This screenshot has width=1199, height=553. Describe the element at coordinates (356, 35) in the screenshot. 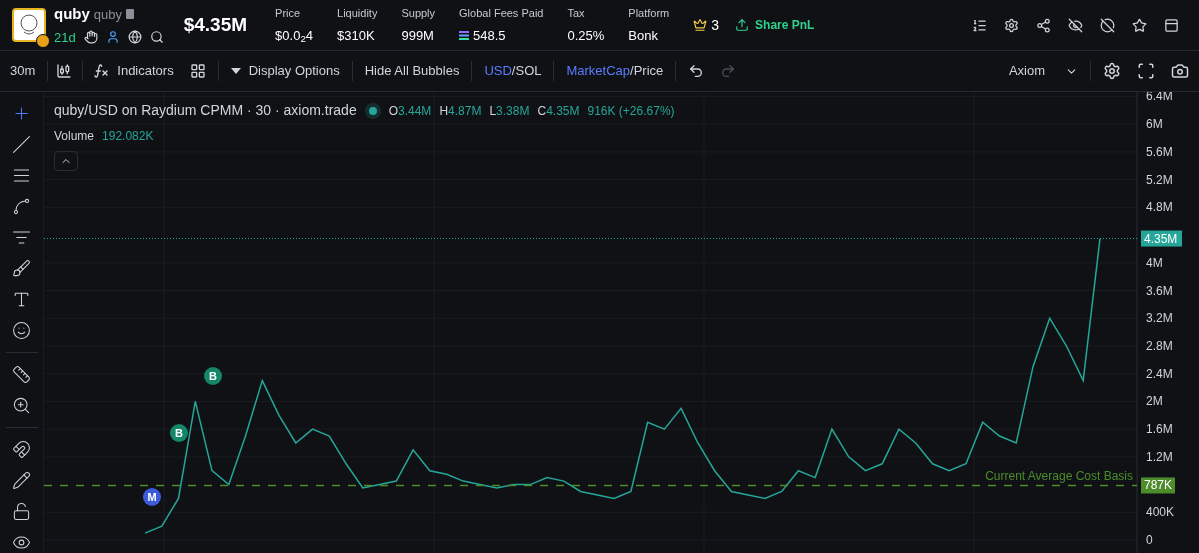

I see `stat-value: $310K` at that location.